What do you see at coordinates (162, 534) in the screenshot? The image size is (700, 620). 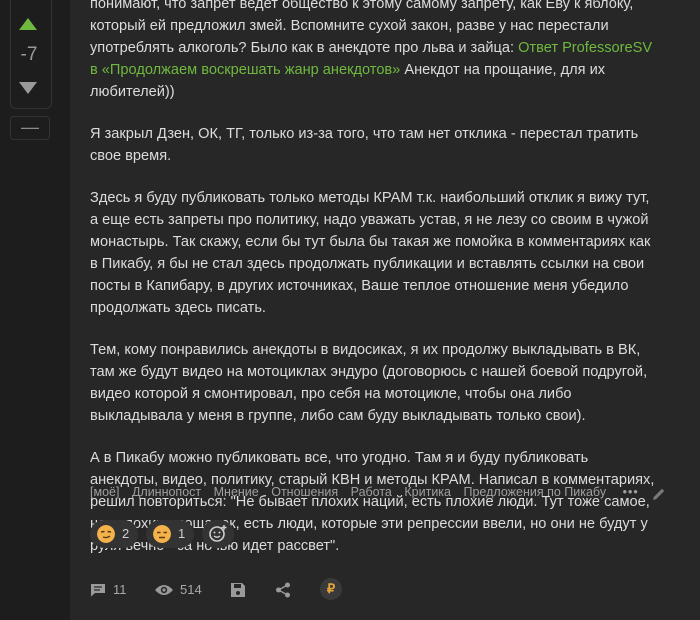 I see `unamused-face-icon` at bounding box center [162, 534].